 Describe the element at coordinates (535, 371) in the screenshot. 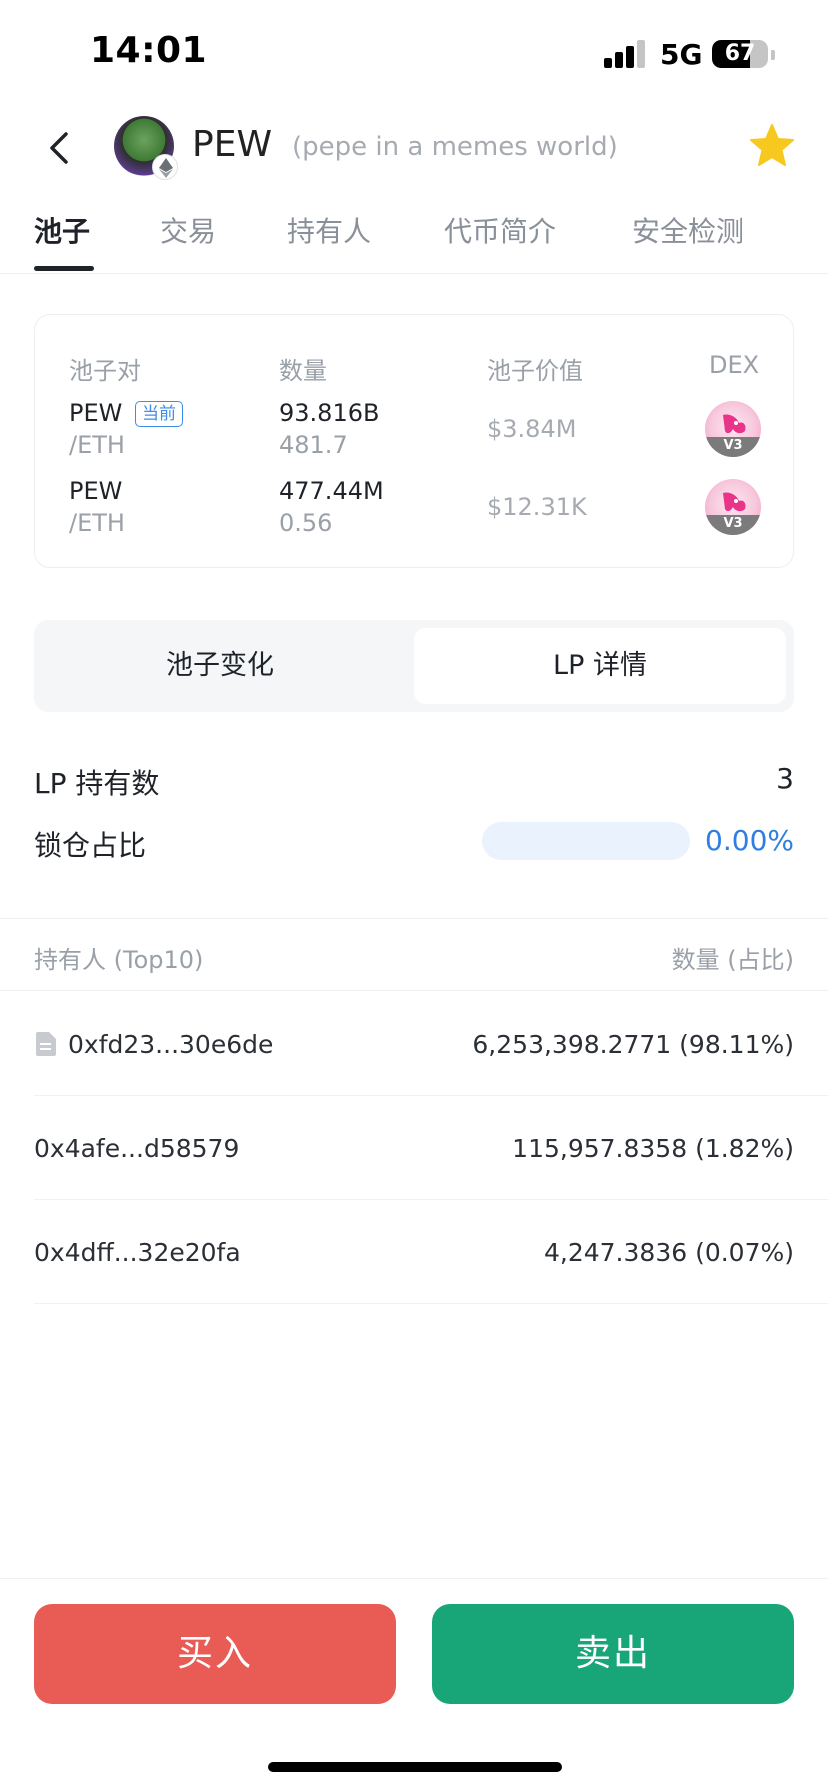

I see `pool-header-value: 池子价值` at that location.